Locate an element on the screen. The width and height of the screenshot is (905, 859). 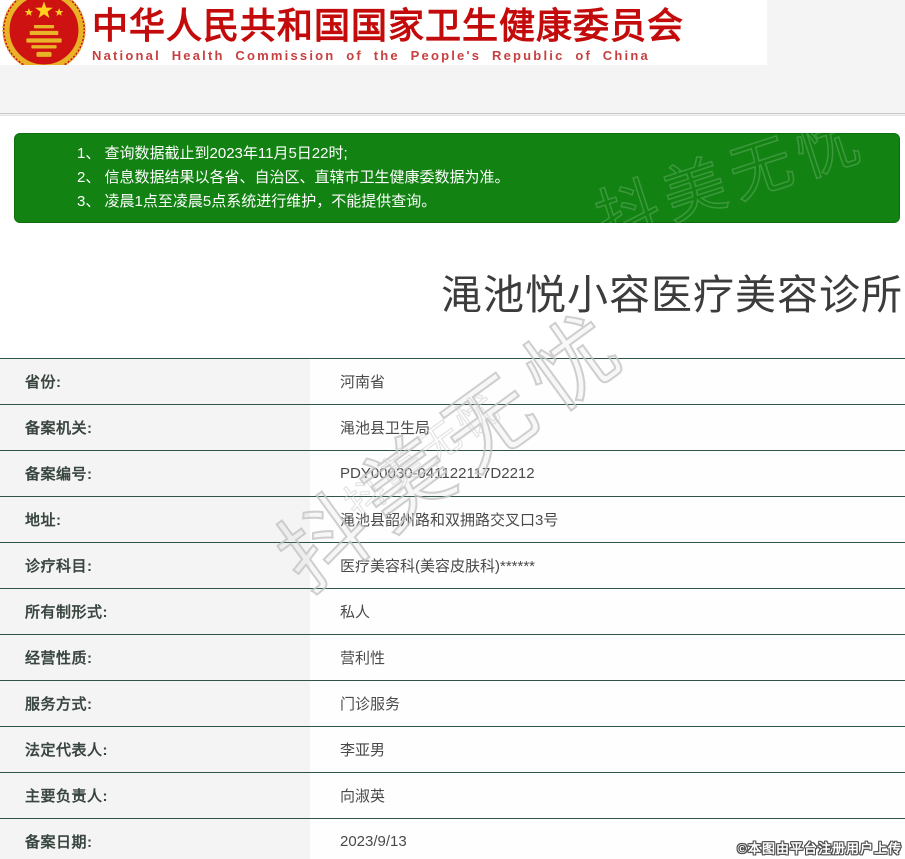
notice-item: 1、 查询数据截止到2023年11月5日22时; is located at coordinates (212, 153).